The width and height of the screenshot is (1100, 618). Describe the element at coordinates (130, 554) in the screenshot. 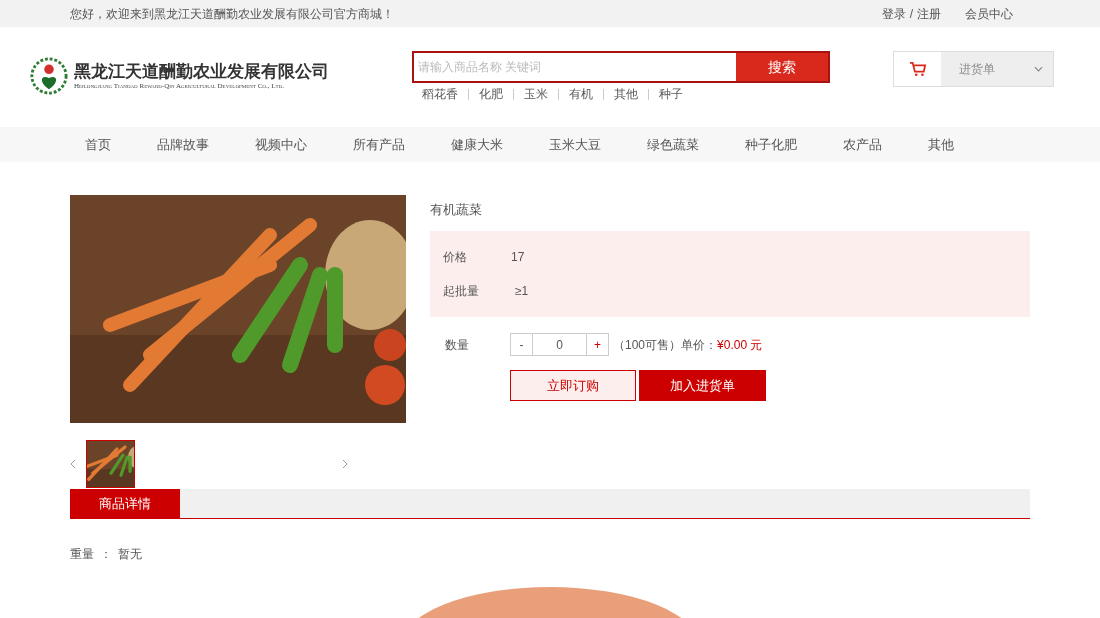

I see `weight-value: 暂无` at that location.